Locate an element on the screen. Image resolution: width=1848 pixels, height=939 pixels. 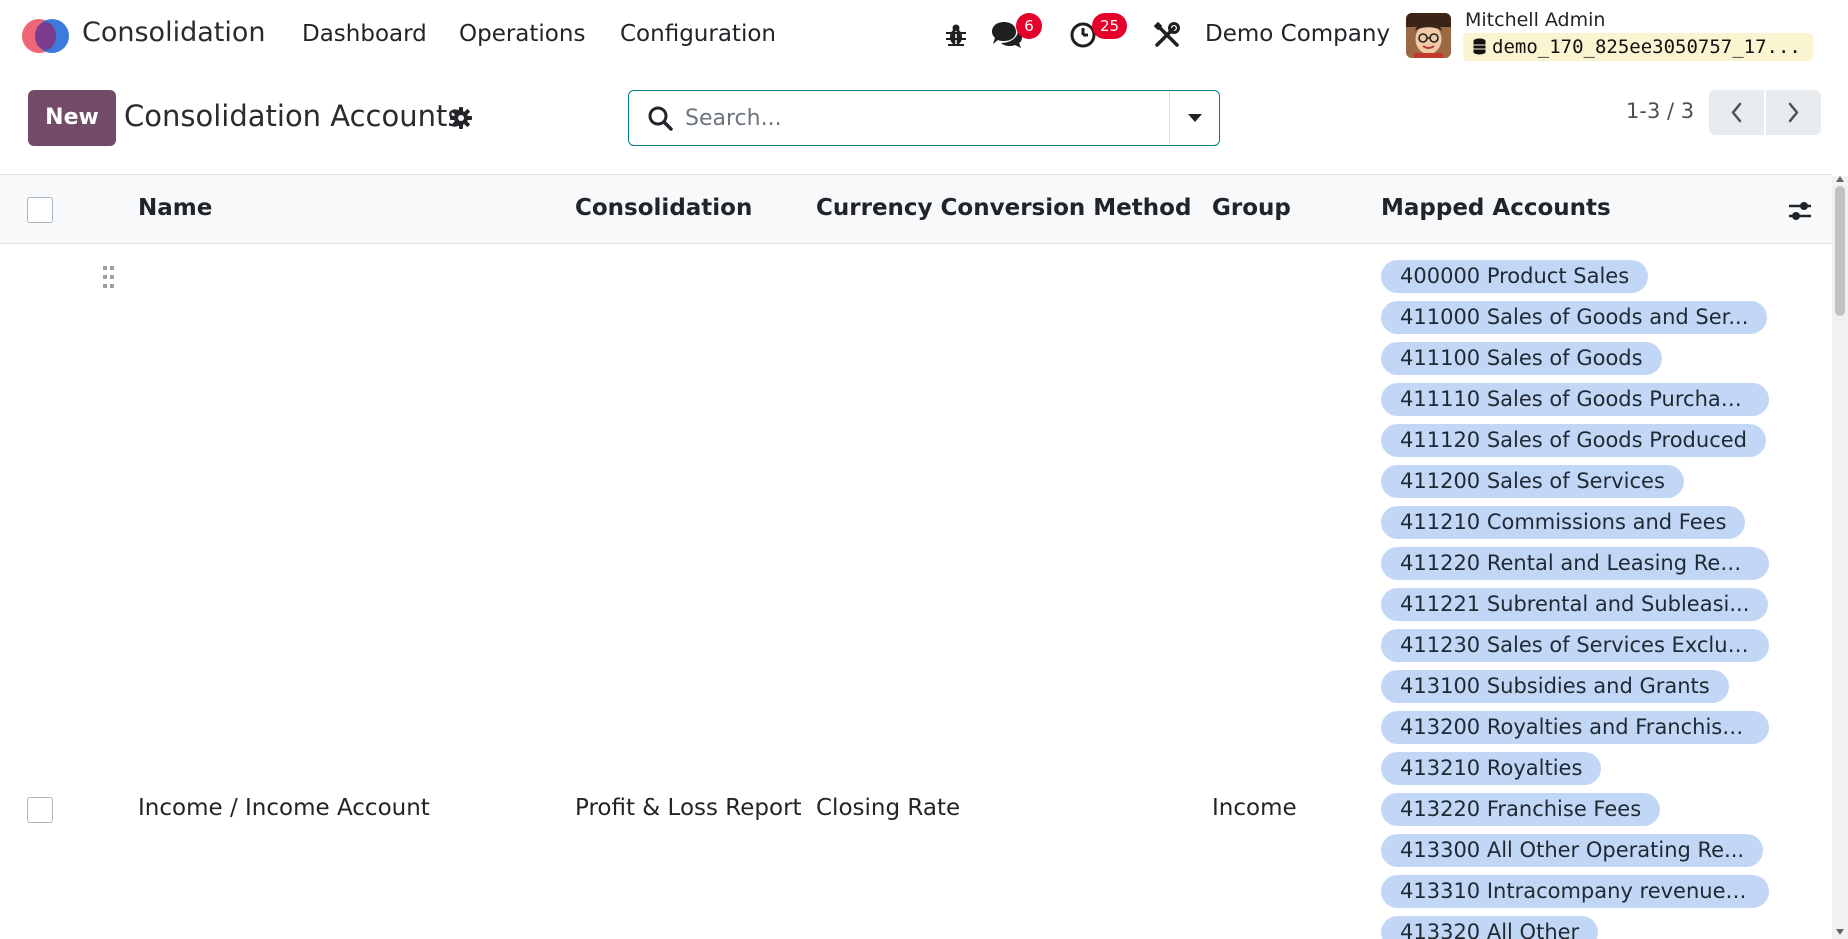
page-title: Consolidation Accounts is located at coordinates (293, 116).